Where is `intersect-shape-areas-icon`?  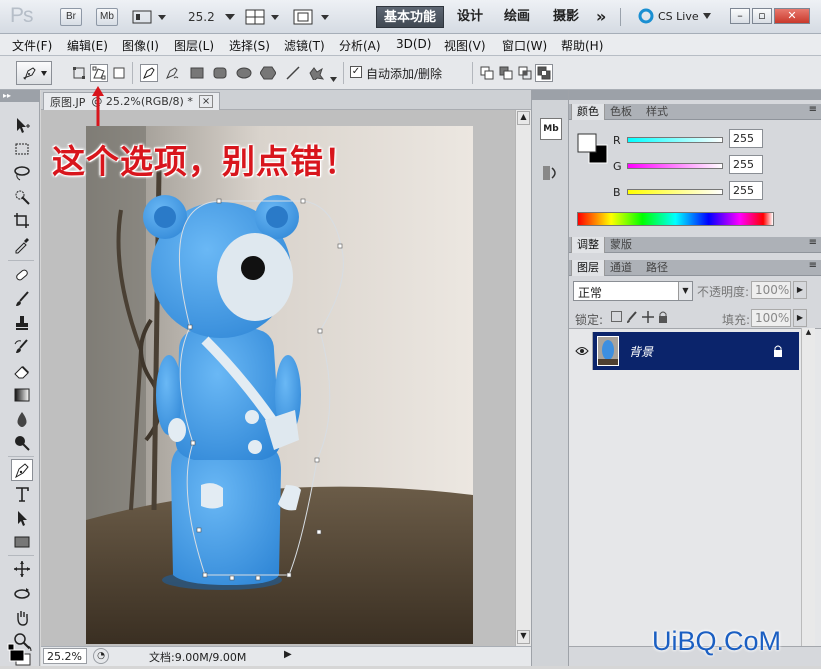
intersect-shape-areas-icon is located at coordinates (525, 73).